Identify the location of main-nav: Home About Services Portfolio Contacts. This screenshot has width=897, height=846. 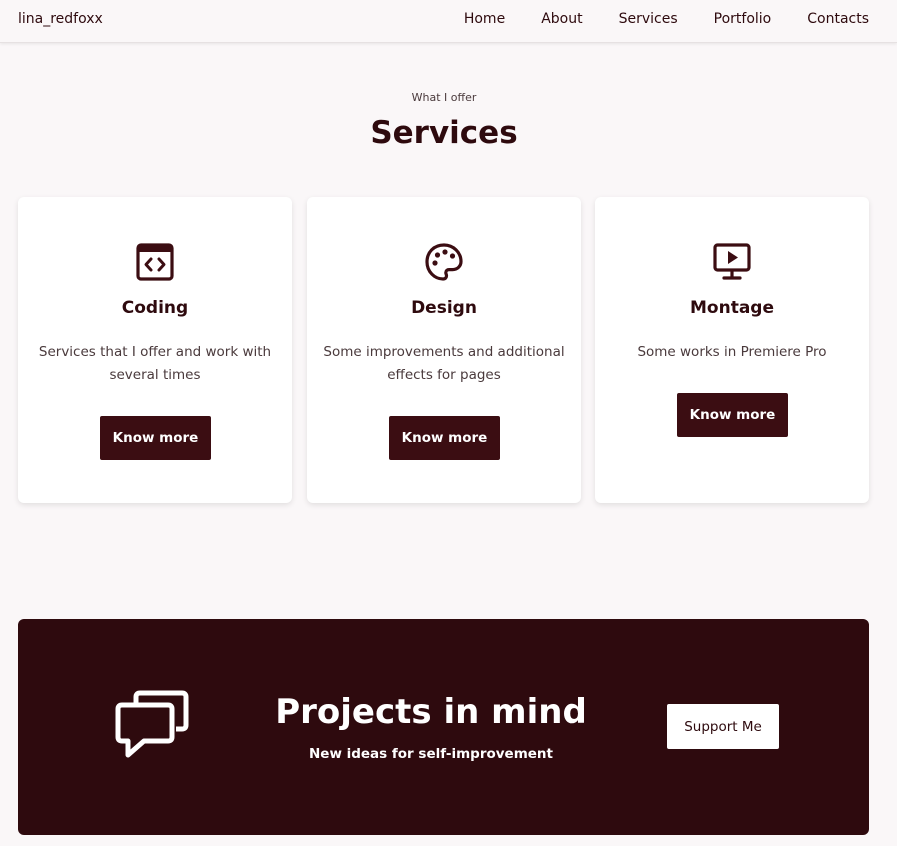
(666, 19).